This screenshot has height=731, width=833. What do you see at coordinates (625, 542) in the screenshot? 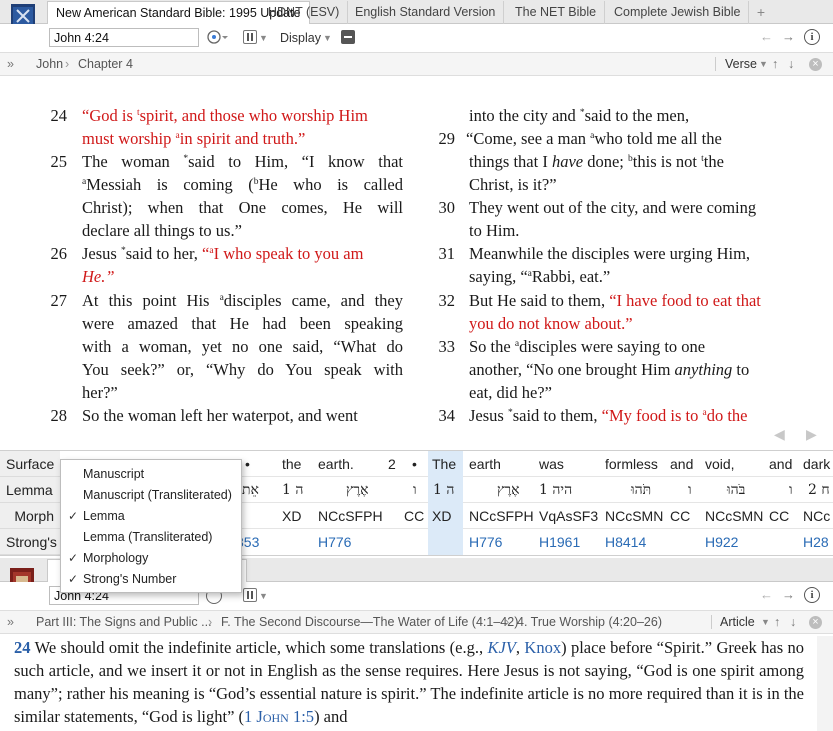
I see `strongs-link: H8414` at bounding box center [625, 542].